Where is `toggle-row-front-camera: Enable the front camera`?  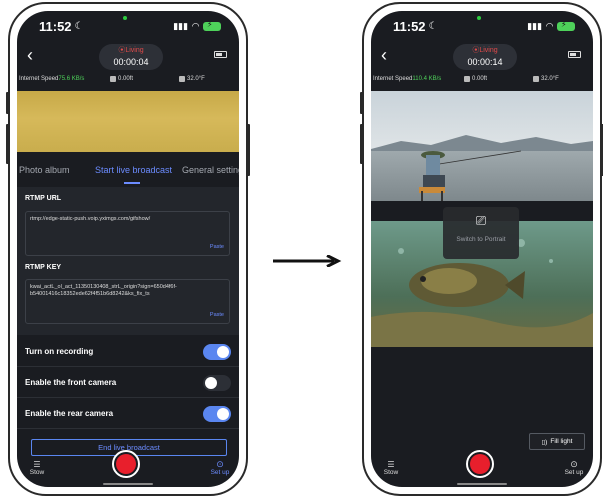
toggle-row-front-camera: Enable the front camera is located at coordinates (128, 383).